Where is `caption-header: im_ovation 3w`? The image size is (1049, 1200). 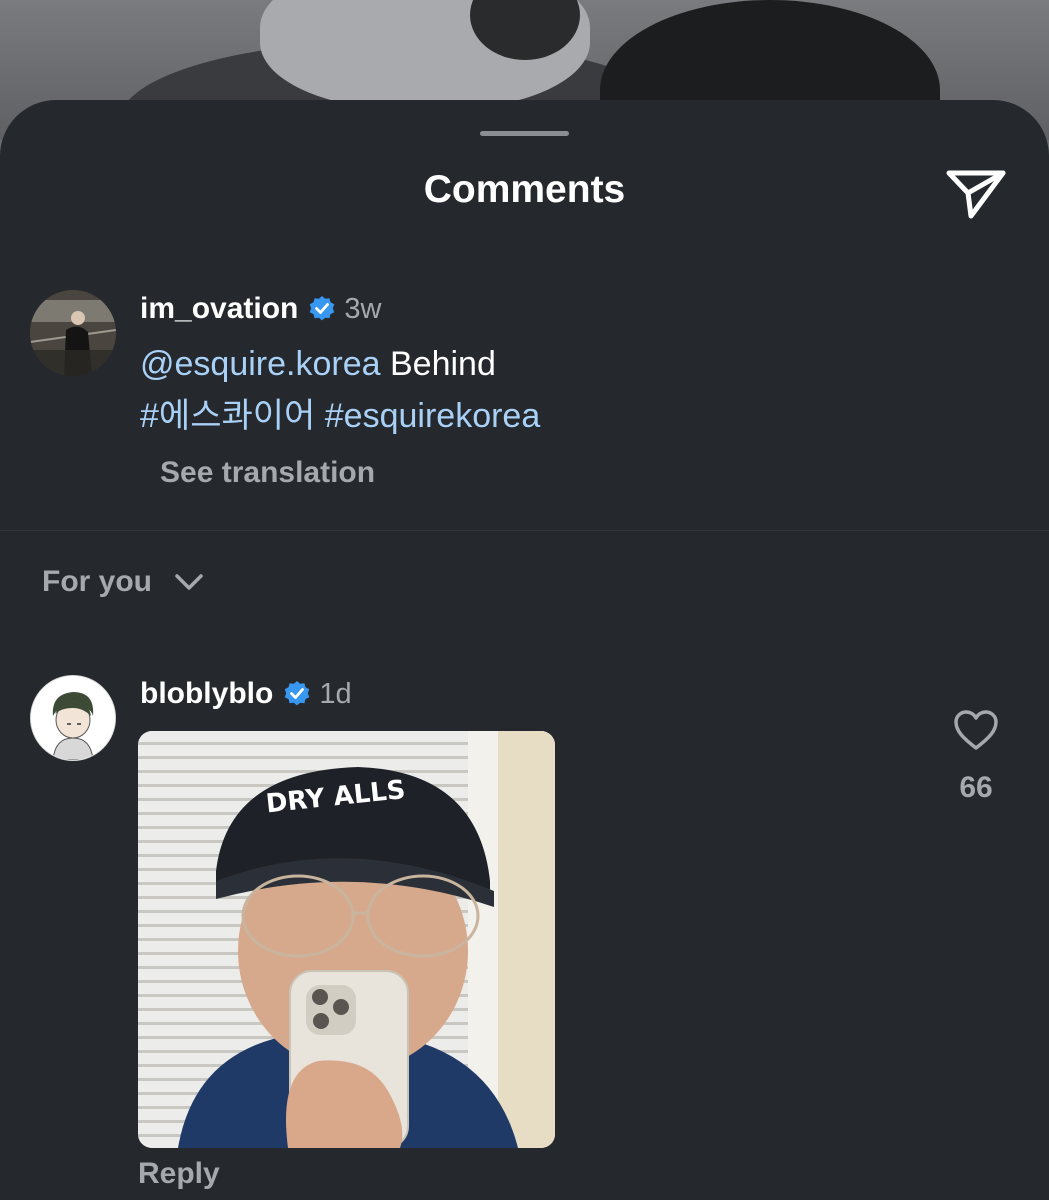
caption-header: im_ovation 3w is located at coordinates (260, 309).